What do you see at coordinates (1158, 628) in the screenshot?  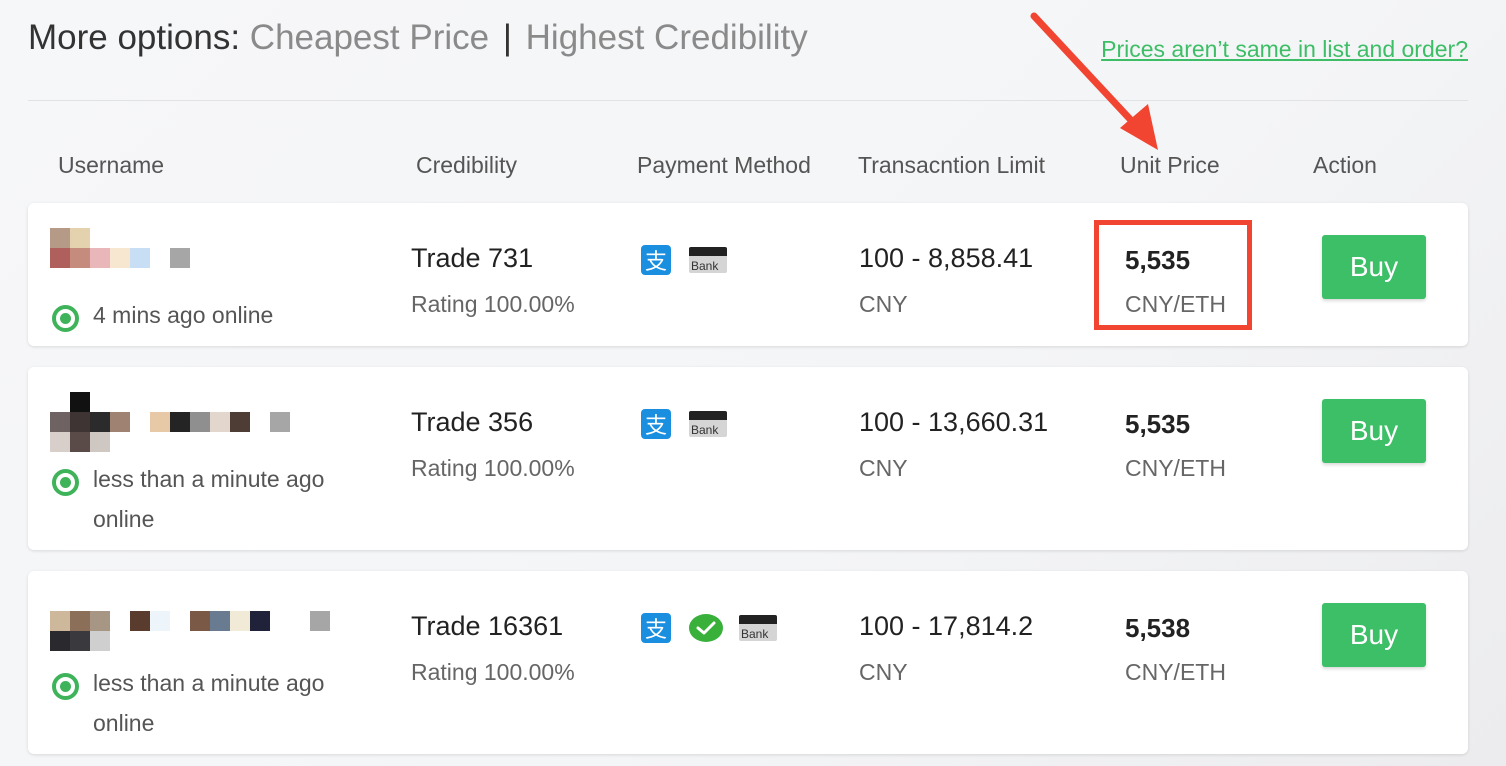 I see `unit-price: 5,538` at bounding box center [1158, 628].